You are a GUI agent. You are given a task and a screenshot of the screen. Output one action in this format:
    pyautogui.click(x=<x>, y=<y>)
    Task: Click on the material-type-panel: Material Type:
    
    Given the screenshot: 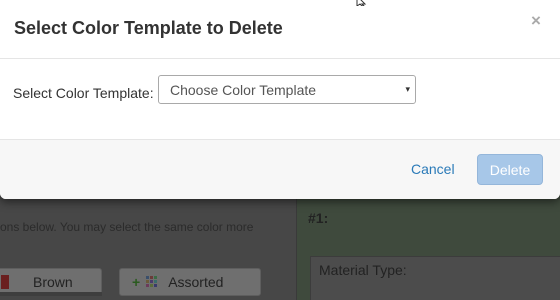 What is the action you would take?
    pyautogui.click(x=435, y=278)
    